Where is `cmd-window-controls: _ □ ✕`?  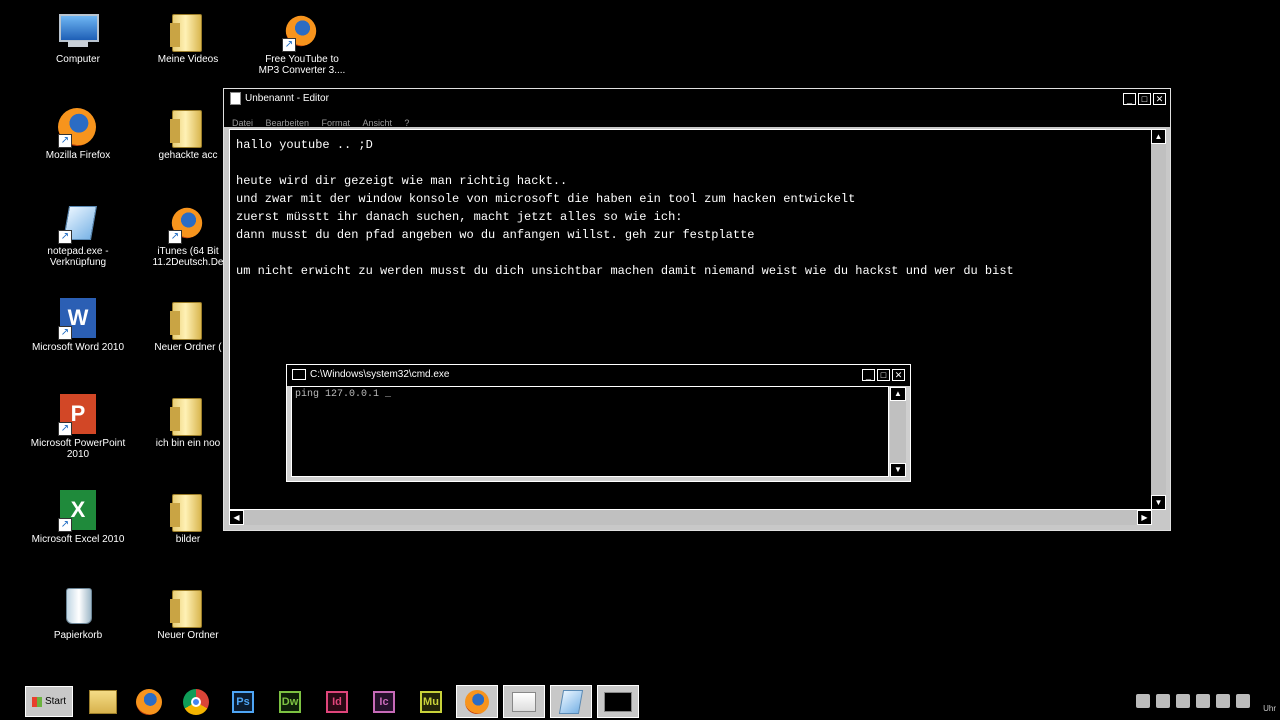
cmd-window-controls: _ □ ✕ is located at coordinates (883, 375).